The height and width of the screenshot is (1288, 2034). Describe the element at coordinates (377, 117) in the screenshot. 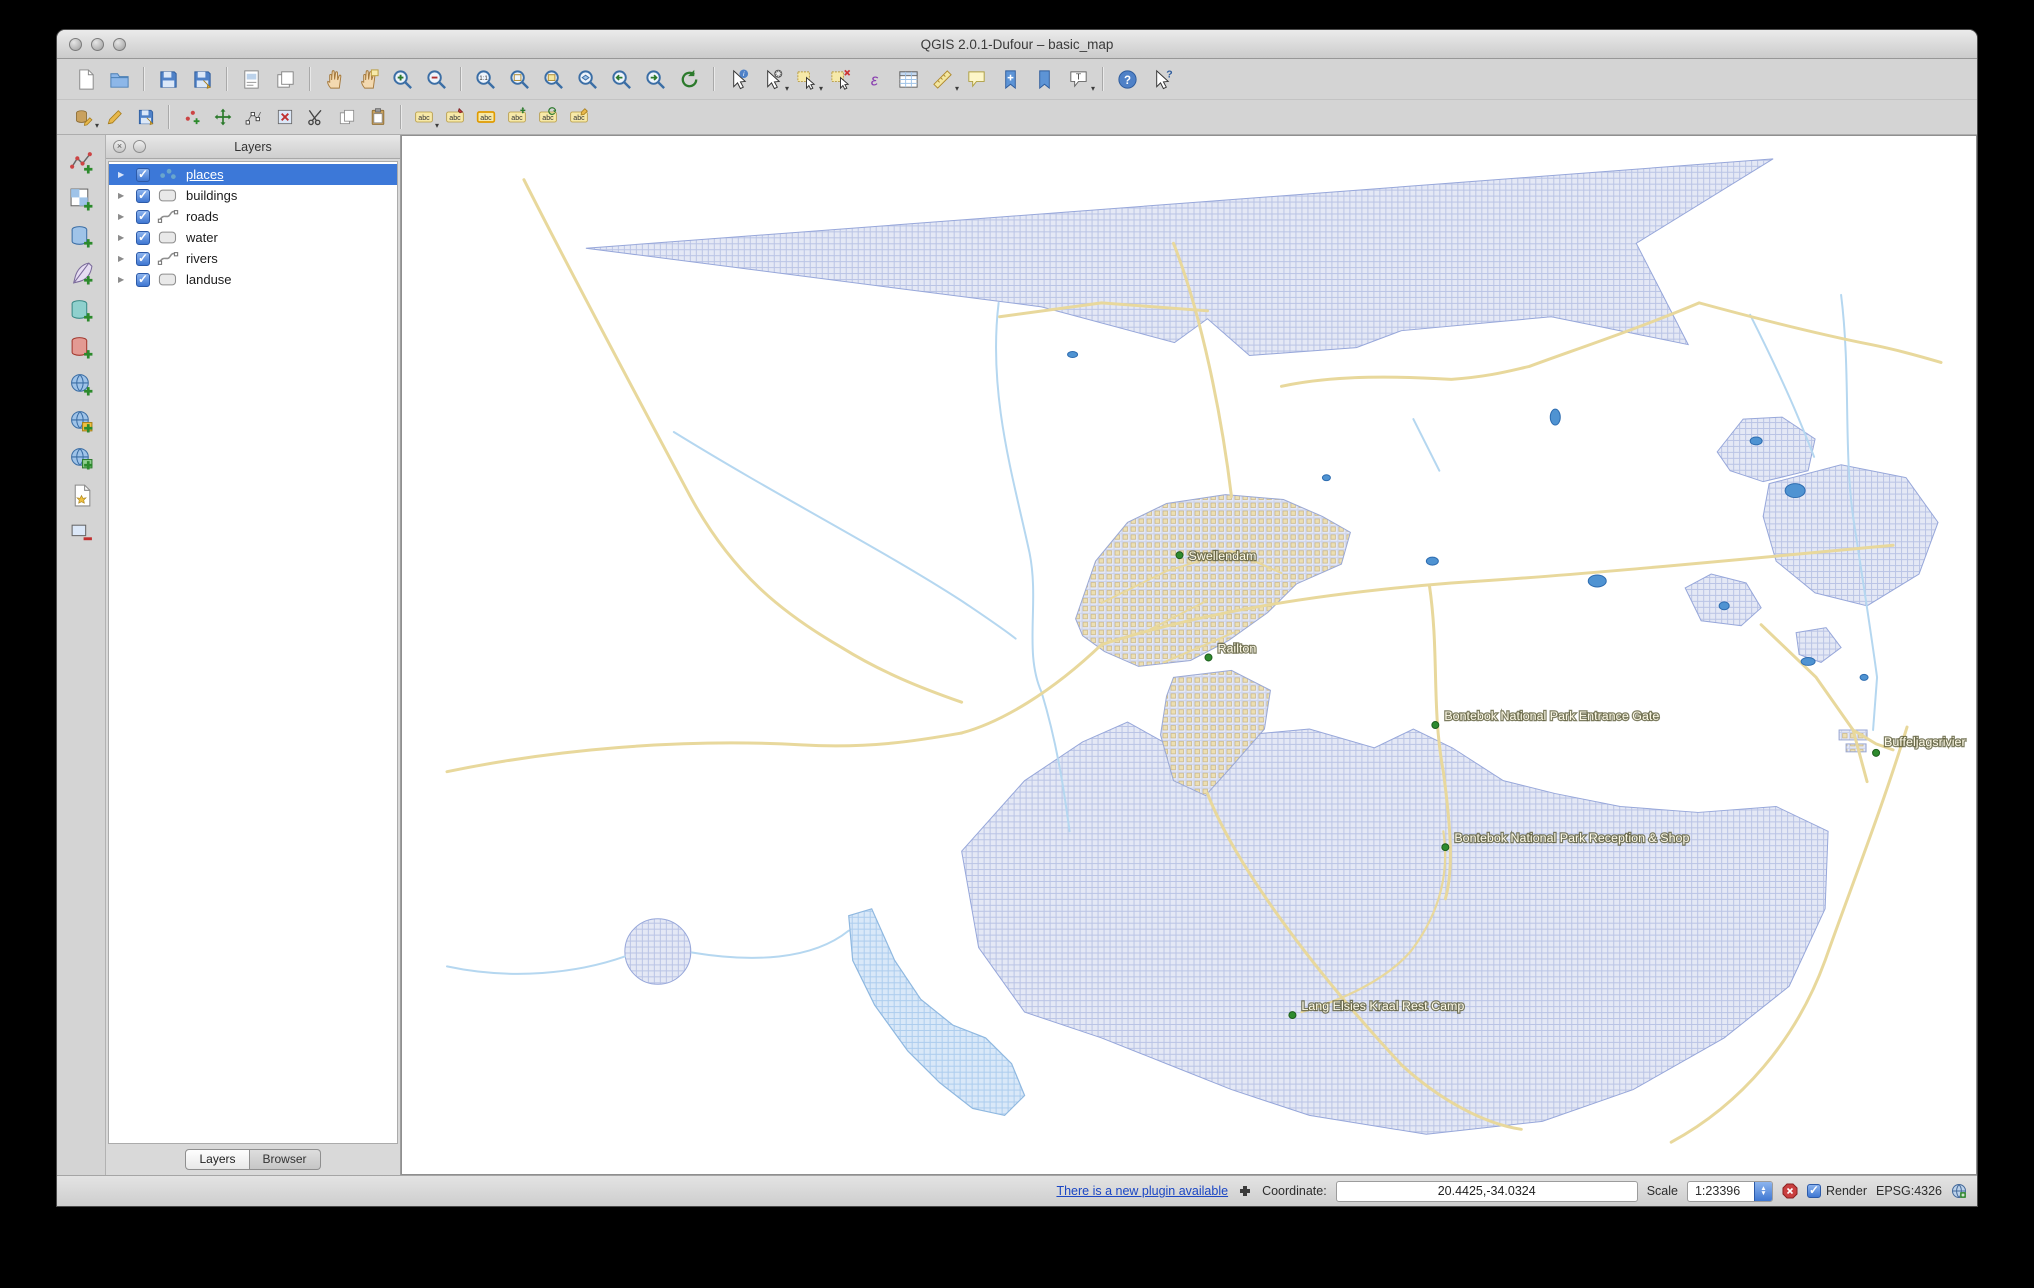

I see `paste-features-button` at that location.